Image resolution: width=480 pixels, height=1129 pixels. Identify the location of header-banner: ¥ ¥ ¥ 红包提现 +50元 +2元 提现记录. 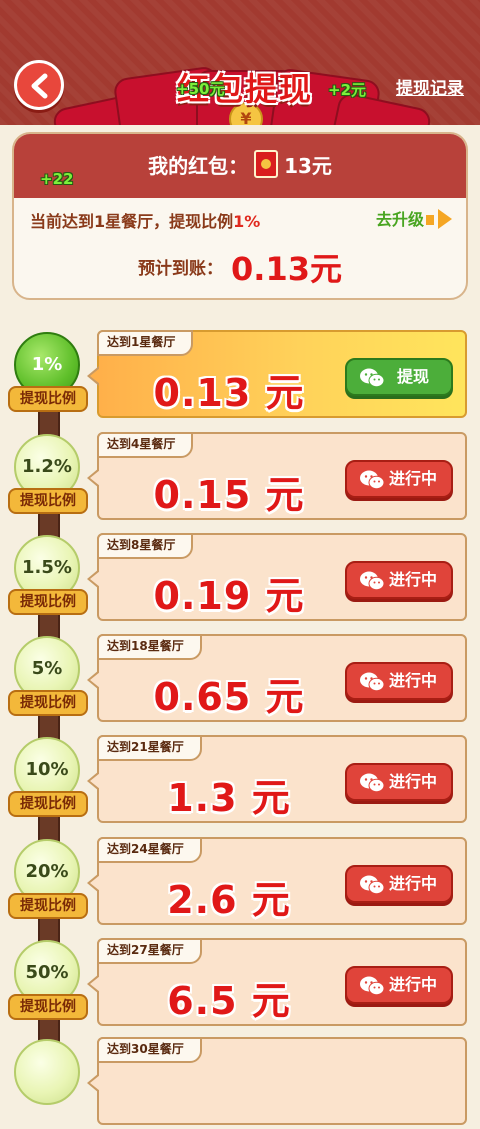
(240, 62).